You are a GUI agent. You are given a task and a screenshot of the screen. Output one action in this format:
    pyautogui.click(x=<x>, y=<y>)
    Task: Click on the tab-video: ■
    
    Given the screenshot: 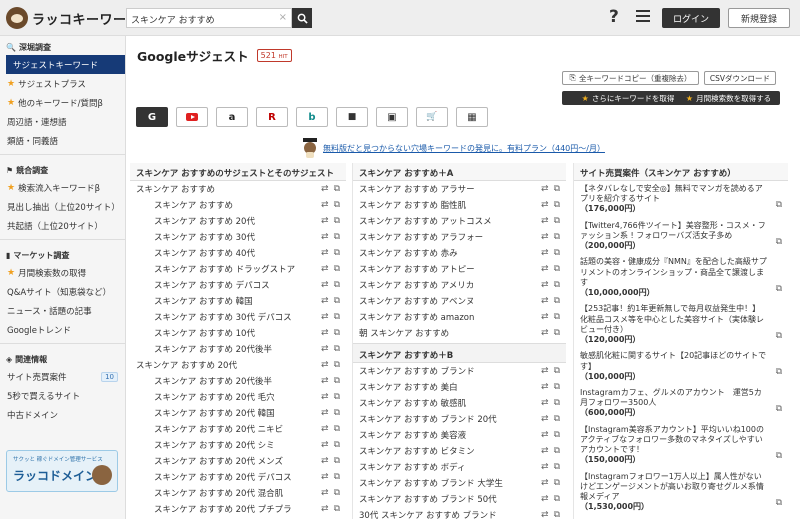 What is the action you would take?
    pyautogui.click(x=352, y=117)
    